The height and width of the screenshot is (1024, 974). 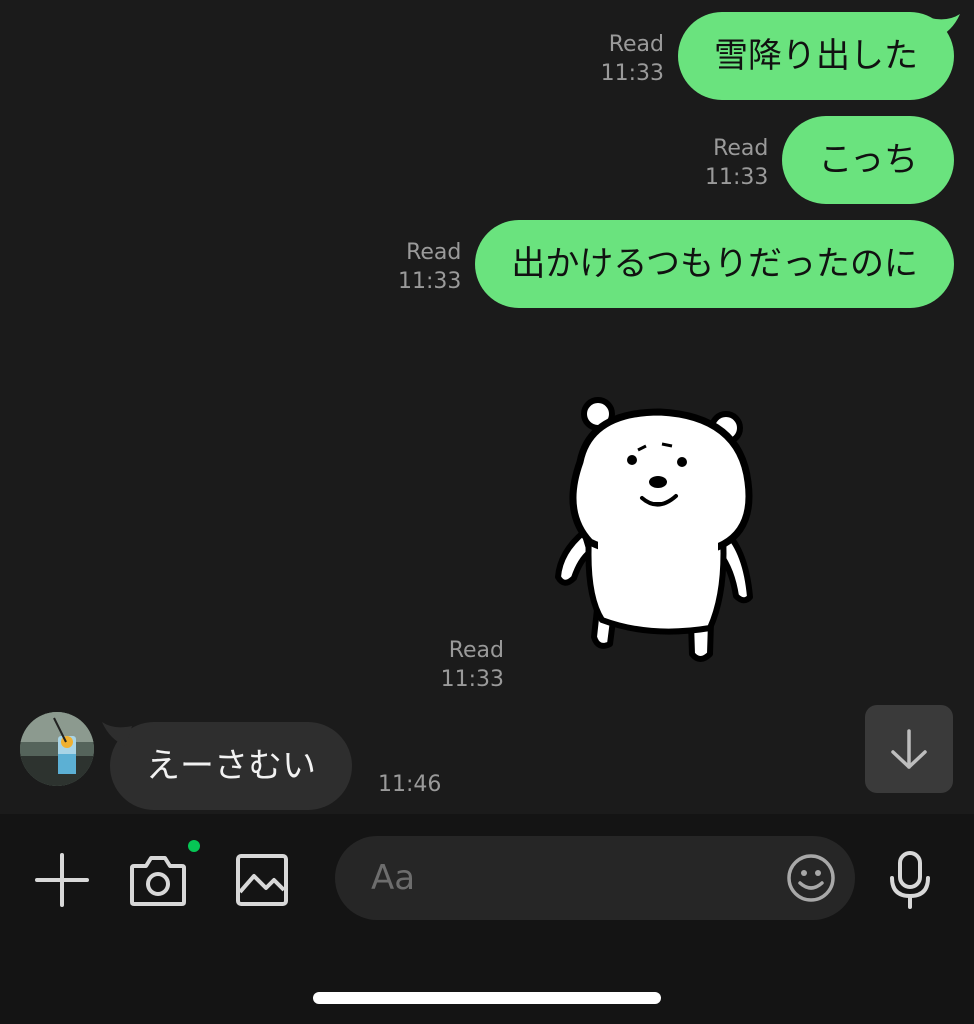 I want to click on message-text: 出かけるつもりだったのに, so click(x=714, y=264).